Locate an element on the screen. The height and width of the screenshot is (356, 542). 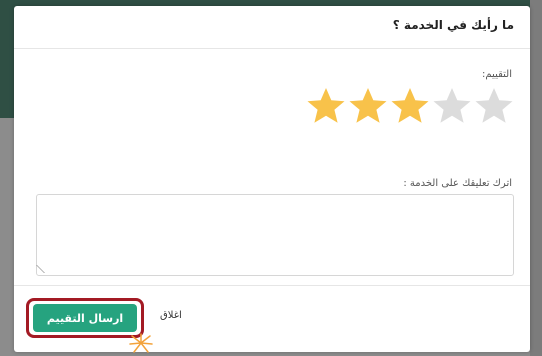
submit-rating-button: ارسال التقييم is located at coordinates (85, 318).